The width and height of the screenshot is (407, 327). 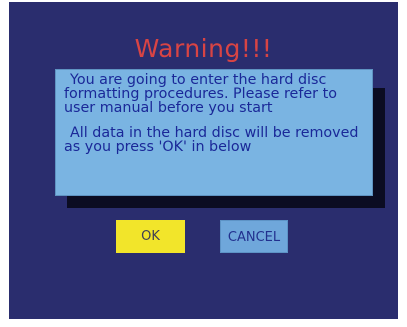 I want to click on ok-button: OK, so click(x=150, y=236).